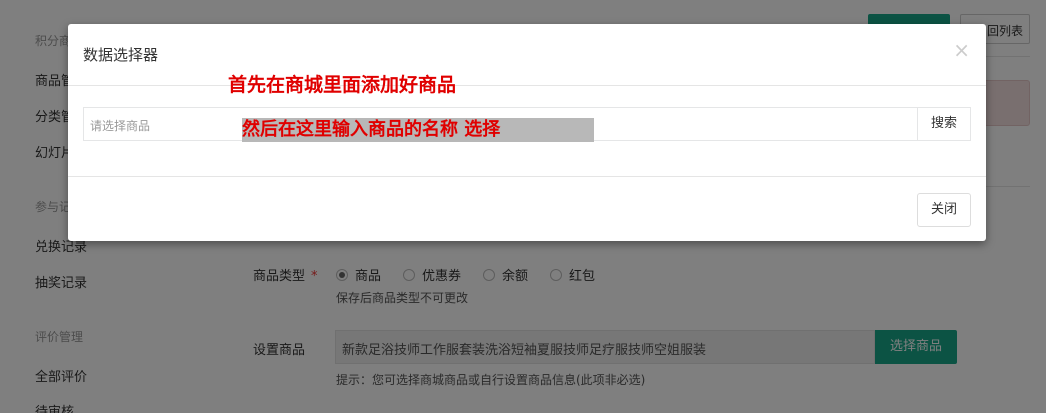 The width and height of the screenshot is (1046, 413). I want to click on search-button: 搜索, so click(944, 124).